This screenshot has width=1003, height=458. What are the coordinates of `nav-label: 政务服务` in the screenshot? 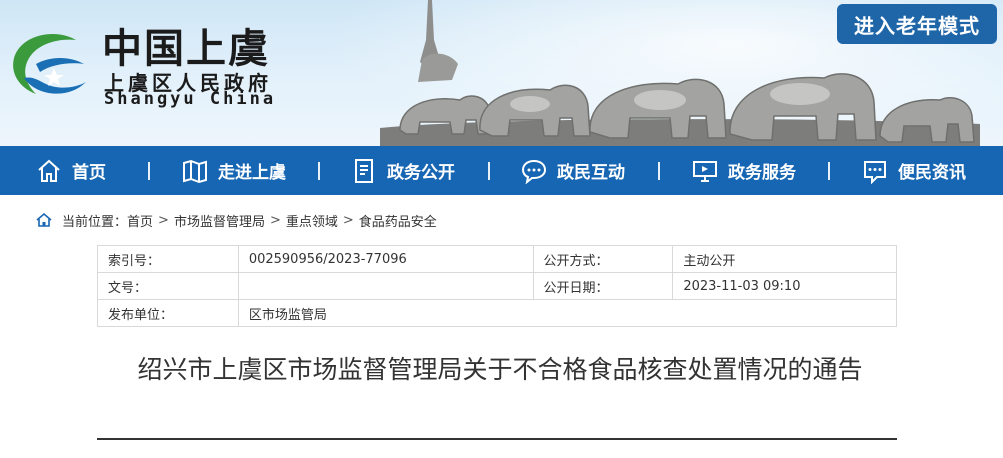 It's located at (762, 173).